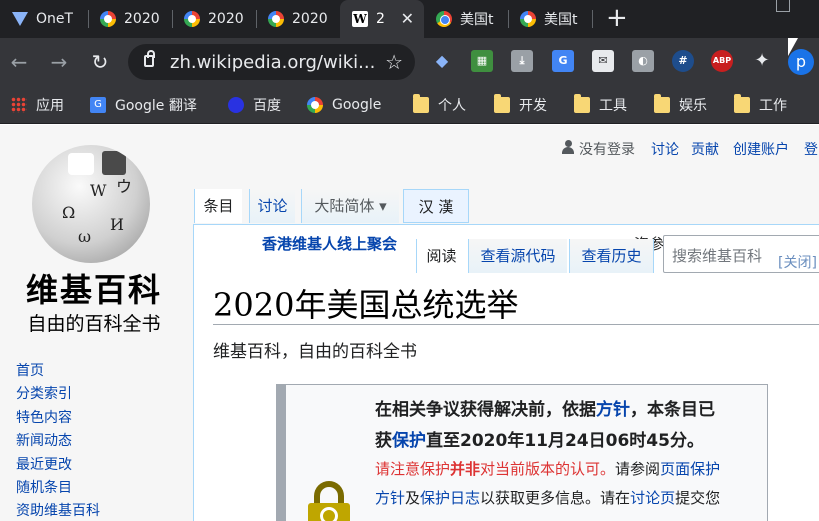 This screenshot has width=819, height=521. Describe the element at coordinates (665, 149) in the screenshot. I see `personal-talk-link: 讨论` at that location.